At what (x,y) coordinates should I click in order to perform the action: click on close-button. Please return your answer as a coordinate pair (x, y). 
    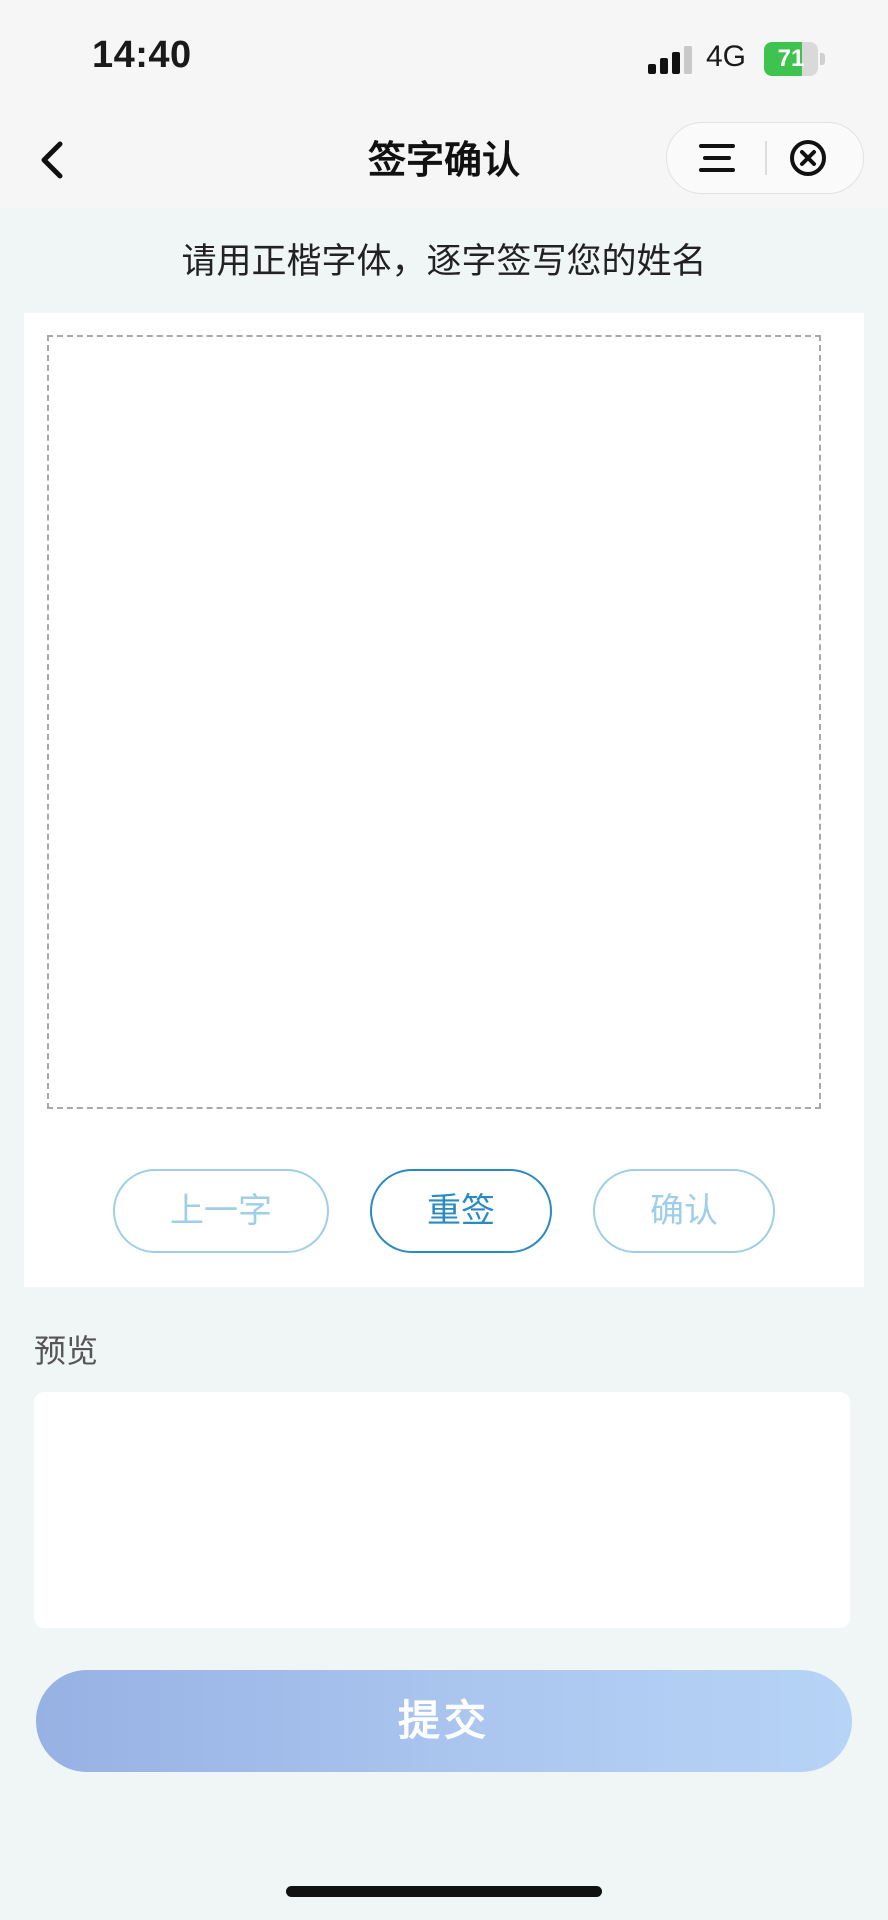
    Looking at the image, I should click on (808, 158).